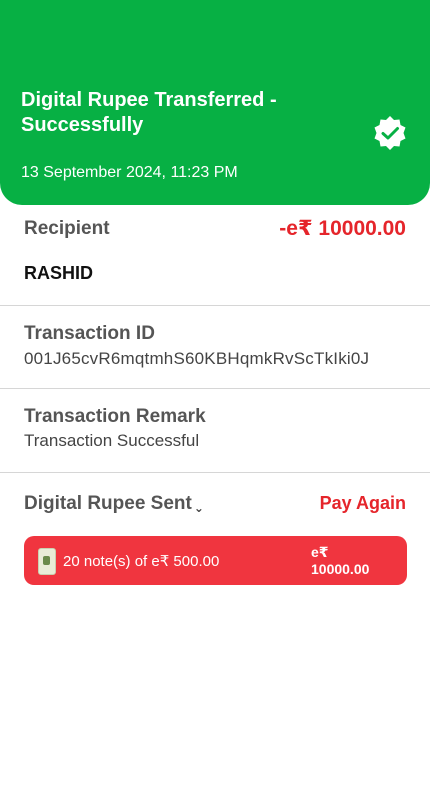 The width and height of the screenshot is (430, 788). What do you see at coordinates (108, 503) in the screenshot?
I see `digital-rupee-sent-label: Digital Rupee Sent` at bounding box center [108, 503].